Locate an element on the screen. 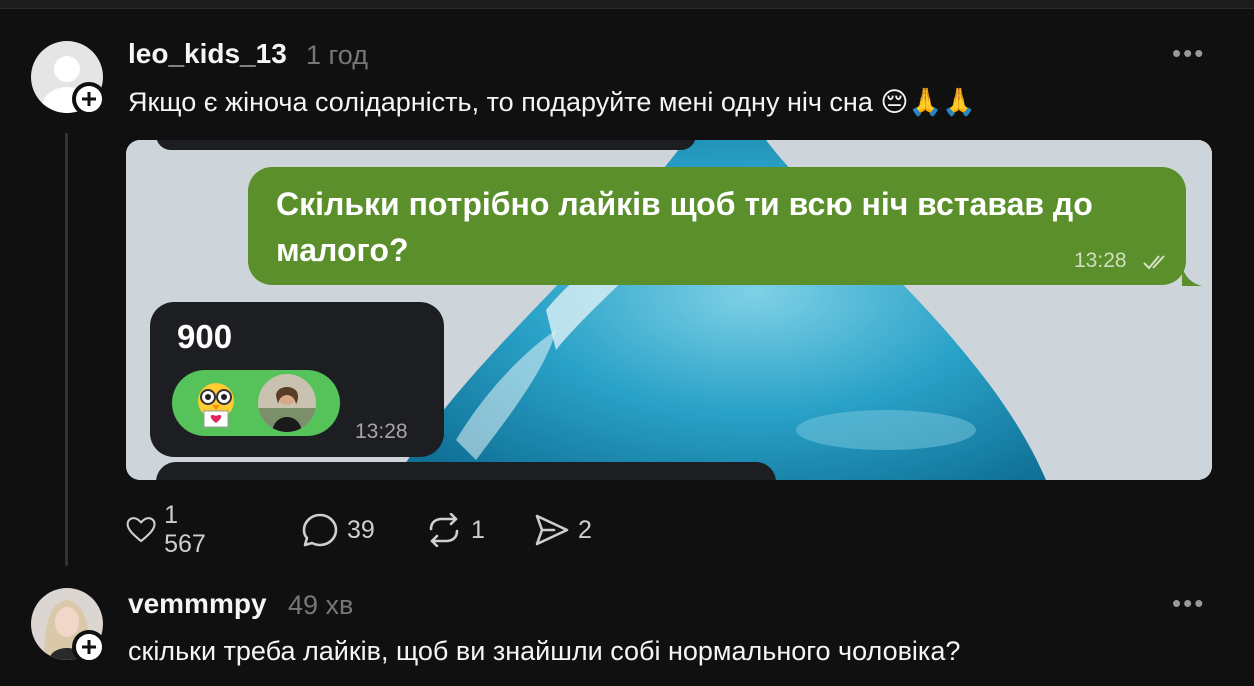  user-reaction-avatar is located at coordinates (287, 403).